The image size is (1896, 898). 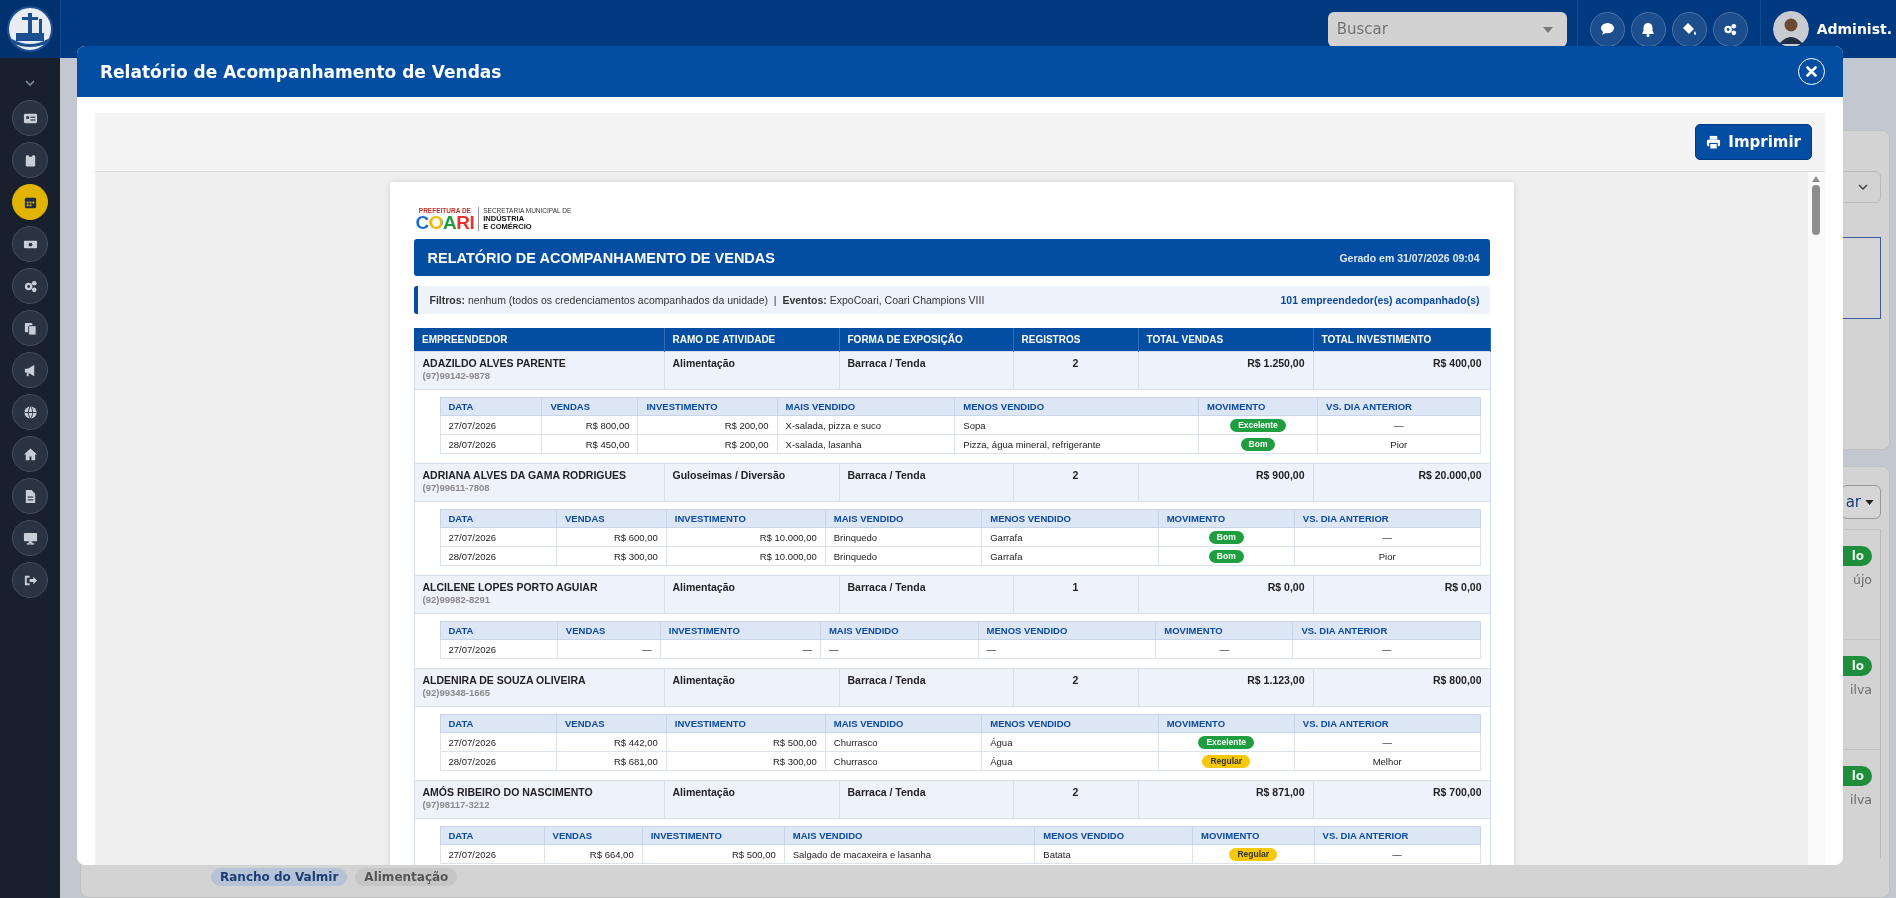 I want to click on entrepreneur-name: AMÓS RIBEIRO DO NASCIMENTO, so click(x=508, y=792).